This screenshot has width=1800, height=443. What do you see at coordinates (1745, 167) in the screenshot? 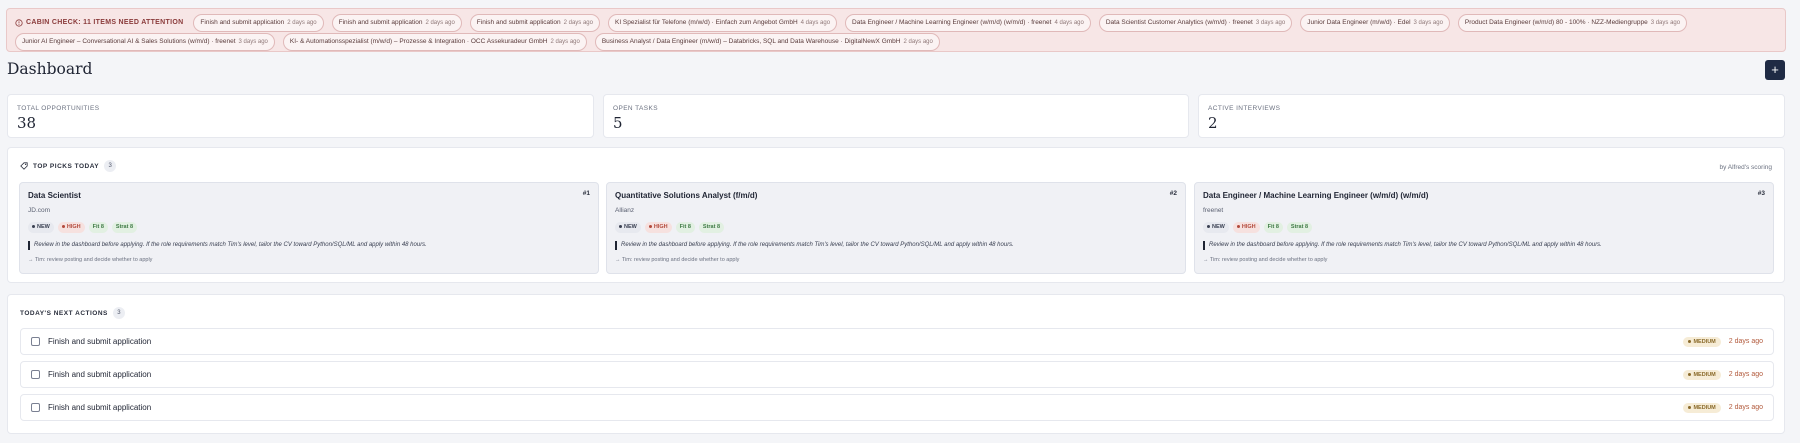
I see `scoring-note: by Alfred's scoring` at bounding box center [1745, 167].